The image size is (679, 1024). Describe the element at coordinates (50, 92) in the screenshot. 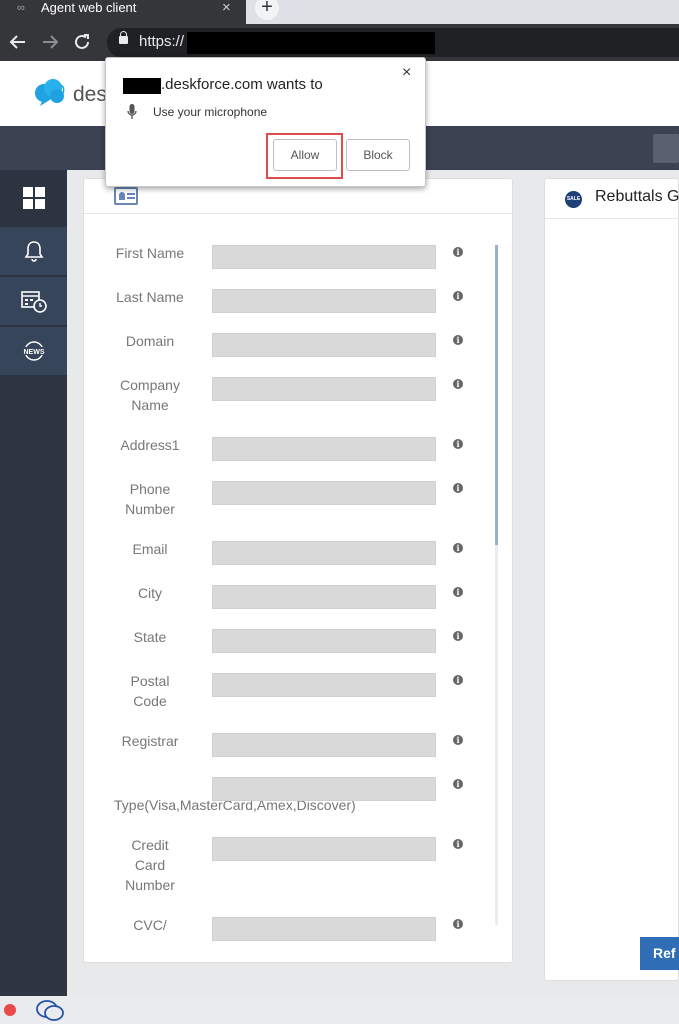

I see `deskforce-logo-icon` at that location.